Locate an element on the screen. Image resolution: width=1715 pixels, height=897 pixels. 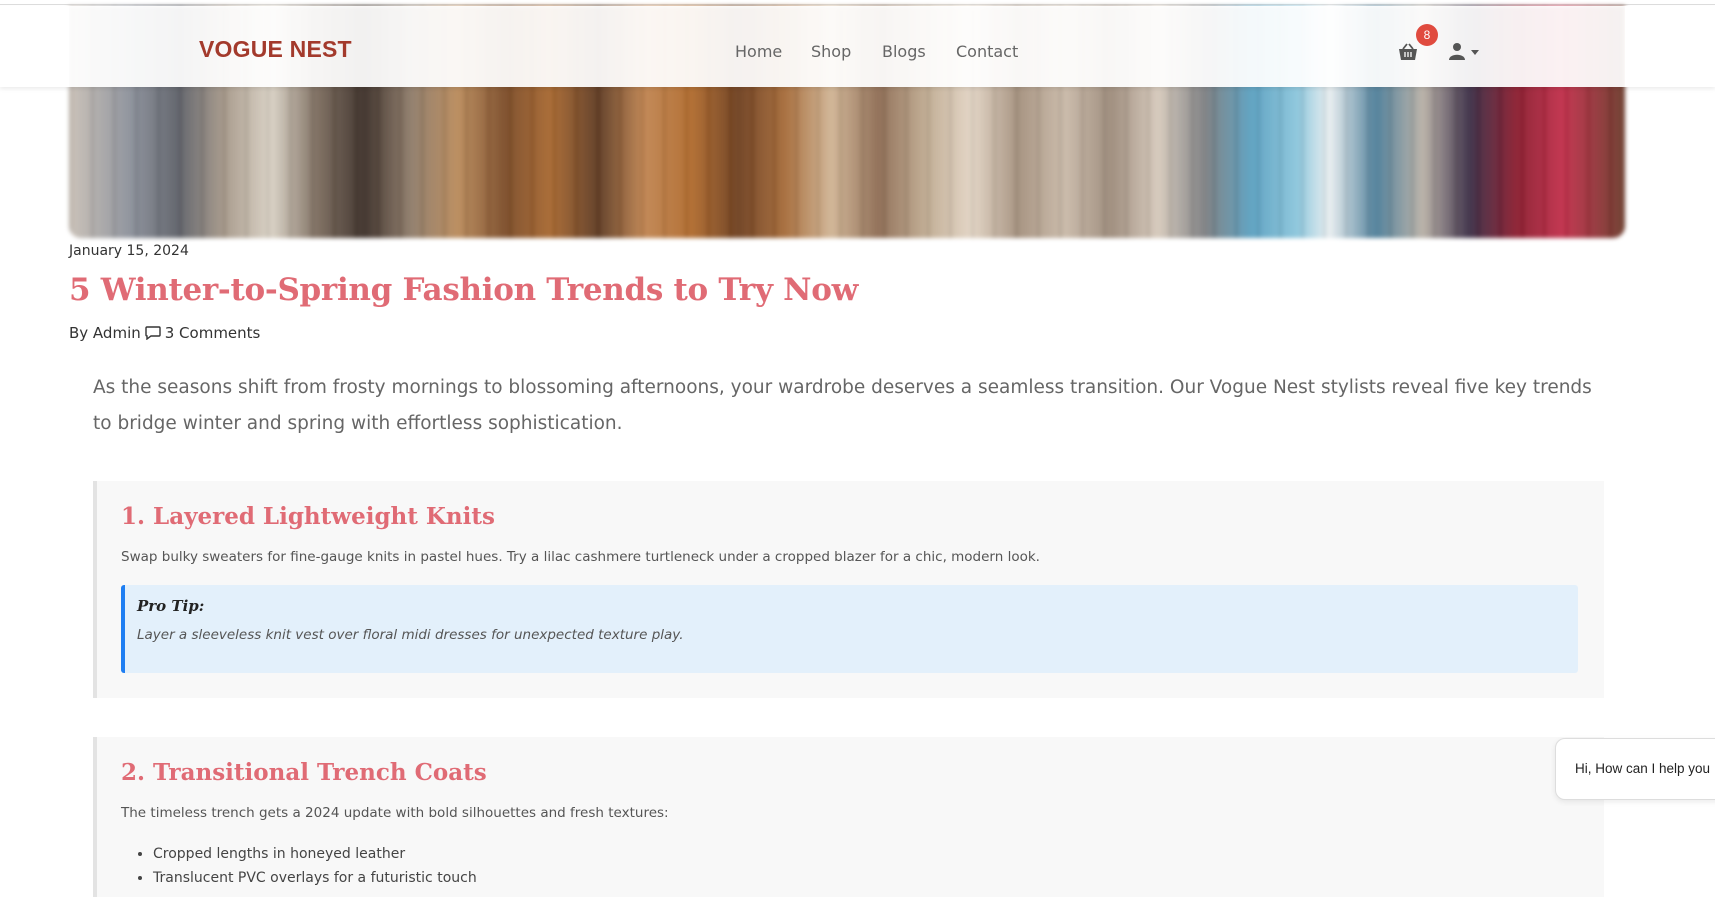
nav-link-home: Home is located at coordinates (758, 51).